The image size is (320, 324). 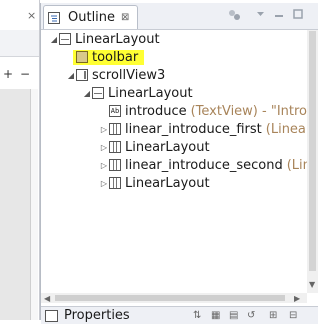 I want to click on tree-item-label: toolbar, so click(x=115, y=57).